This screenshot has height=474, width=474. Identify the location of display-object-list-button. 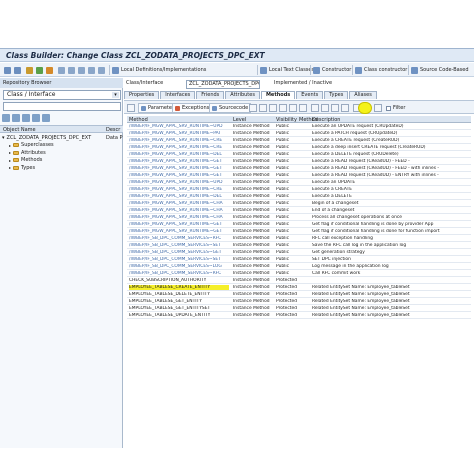
(81, 70).